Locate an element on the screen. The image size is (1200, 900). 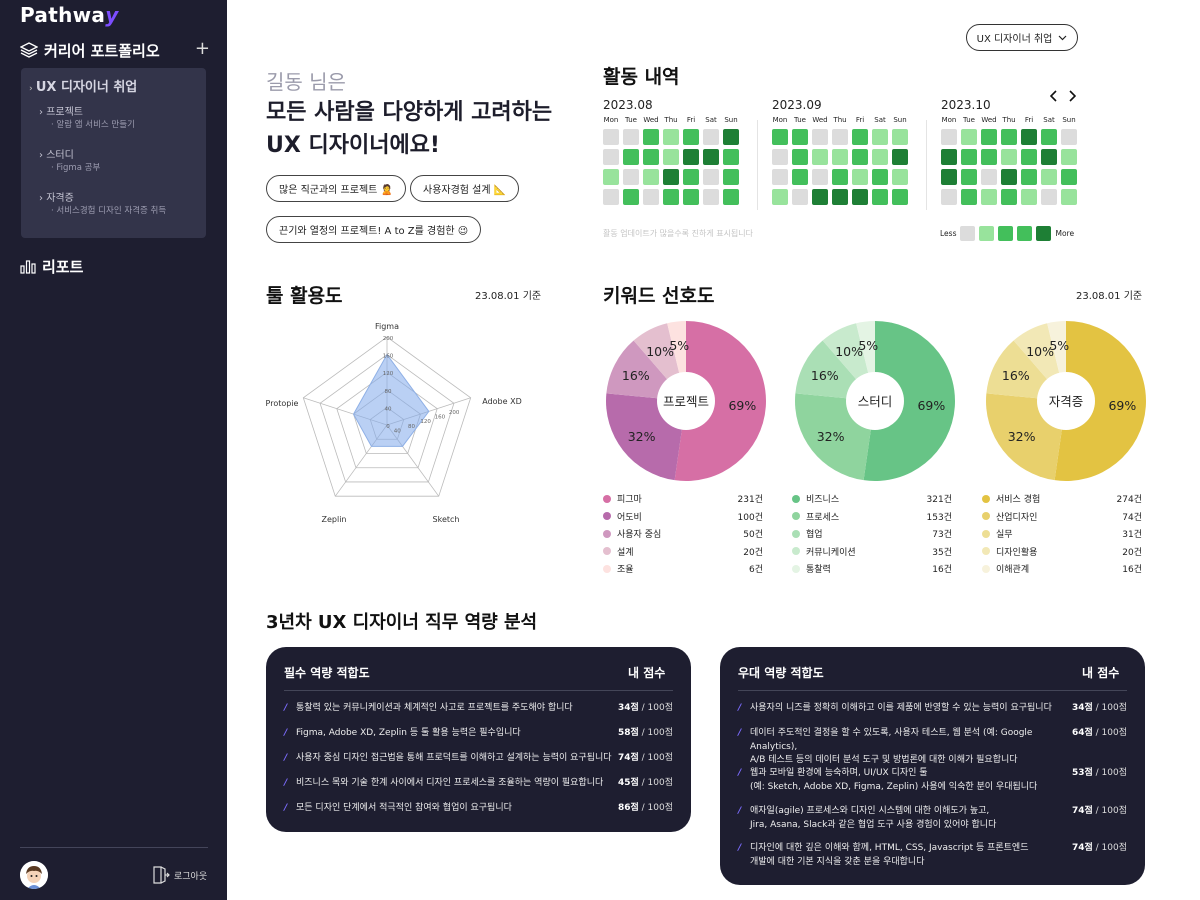
profile-tag: 끈기와 열정의 프로젝트! A to Z를 경험한 😉 is located at coordinates (374, 229).